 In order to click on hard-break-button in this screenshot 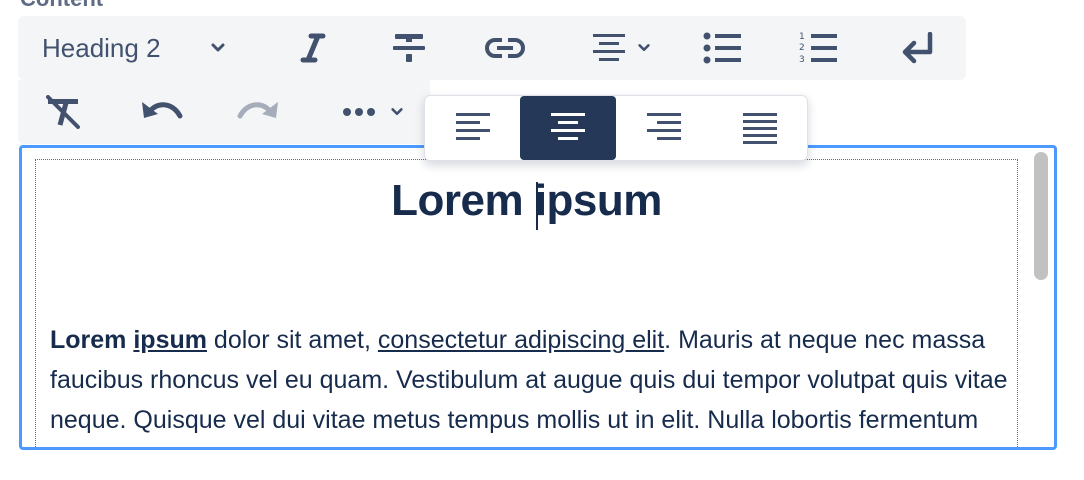, I will do `click(918, 48)`.